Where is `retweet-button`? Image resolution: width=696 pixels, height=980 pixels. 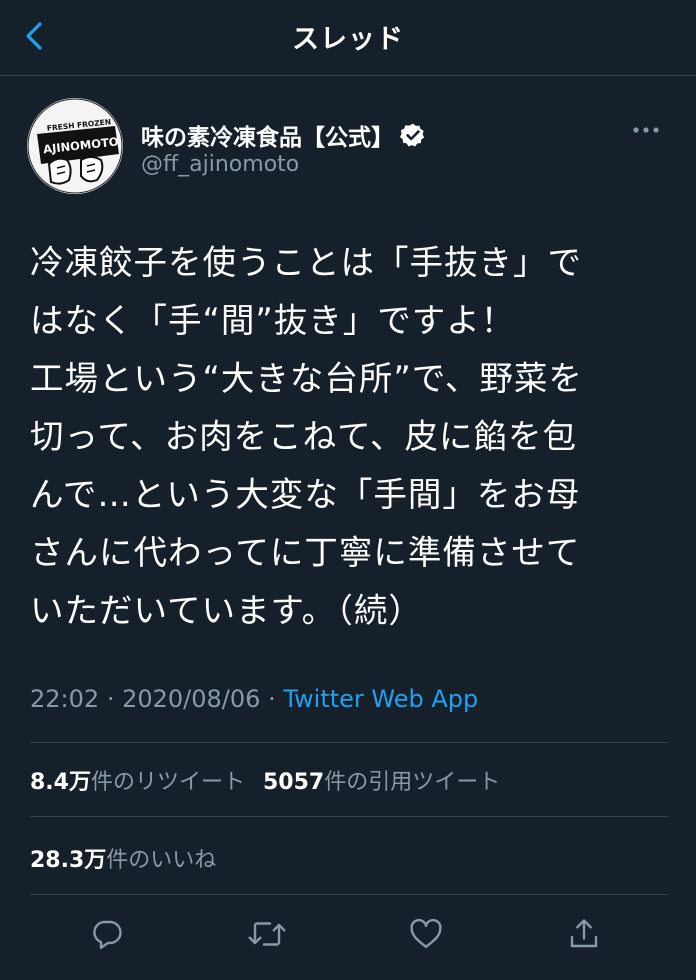
retweet-button is located at coordinates (267, 934).